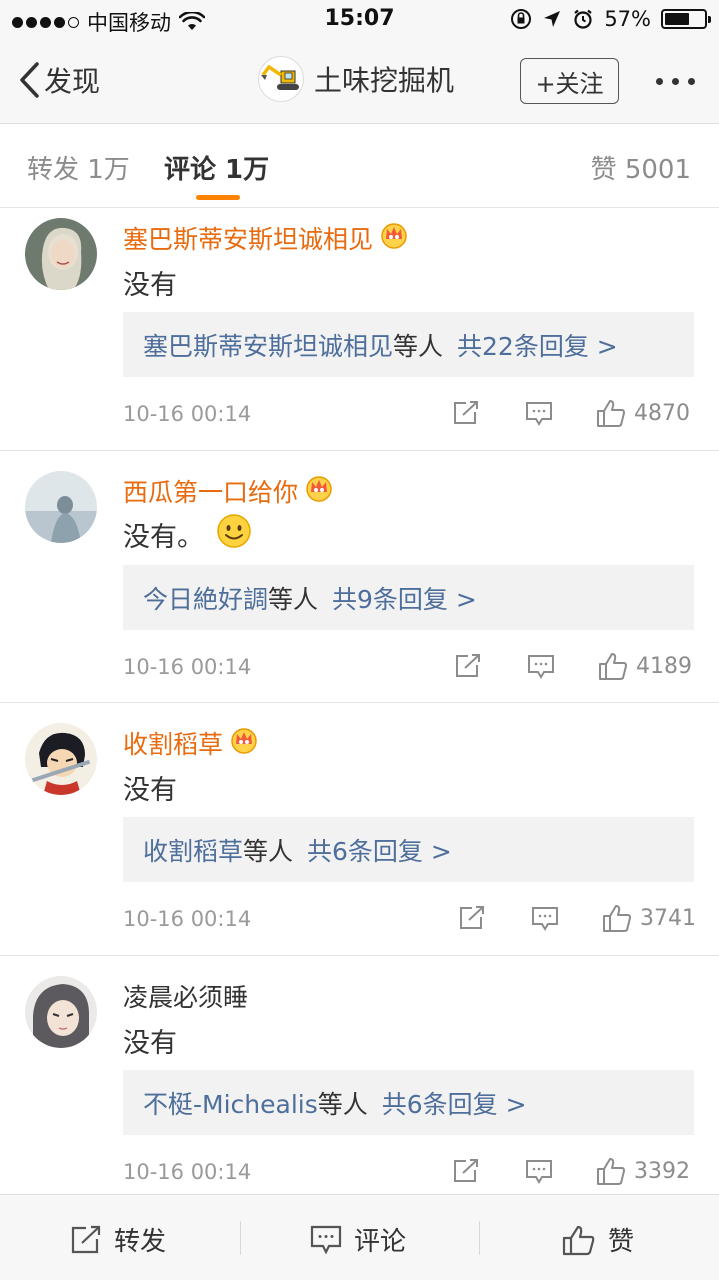 This screenshot has width=719, height=1280. What do you see at coordinates (268, 346) in the screenshot?
I see `reply-author: 塞巴斯蒂安斯坦诚相见` at bounding box center [268, 346].